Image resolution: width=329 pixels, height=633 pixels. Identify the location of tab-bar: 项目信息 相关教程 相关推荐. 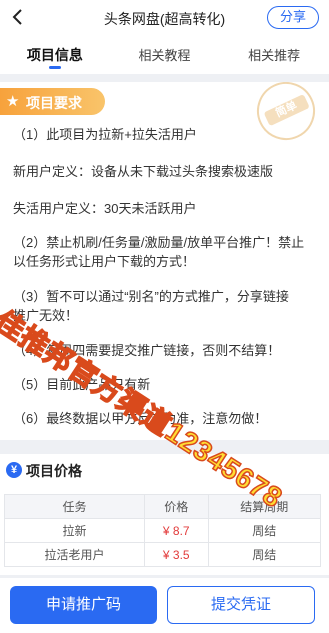
(164, 55).